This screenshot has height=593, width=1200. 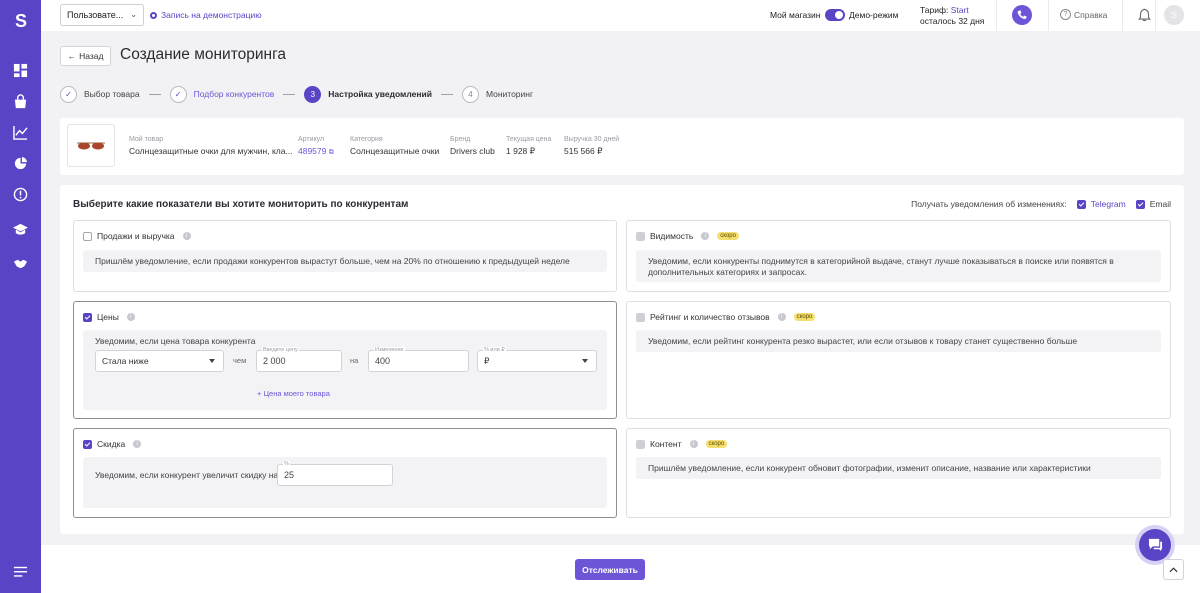 I want to click on field-label: Артикул, so click(x=311, y=139).